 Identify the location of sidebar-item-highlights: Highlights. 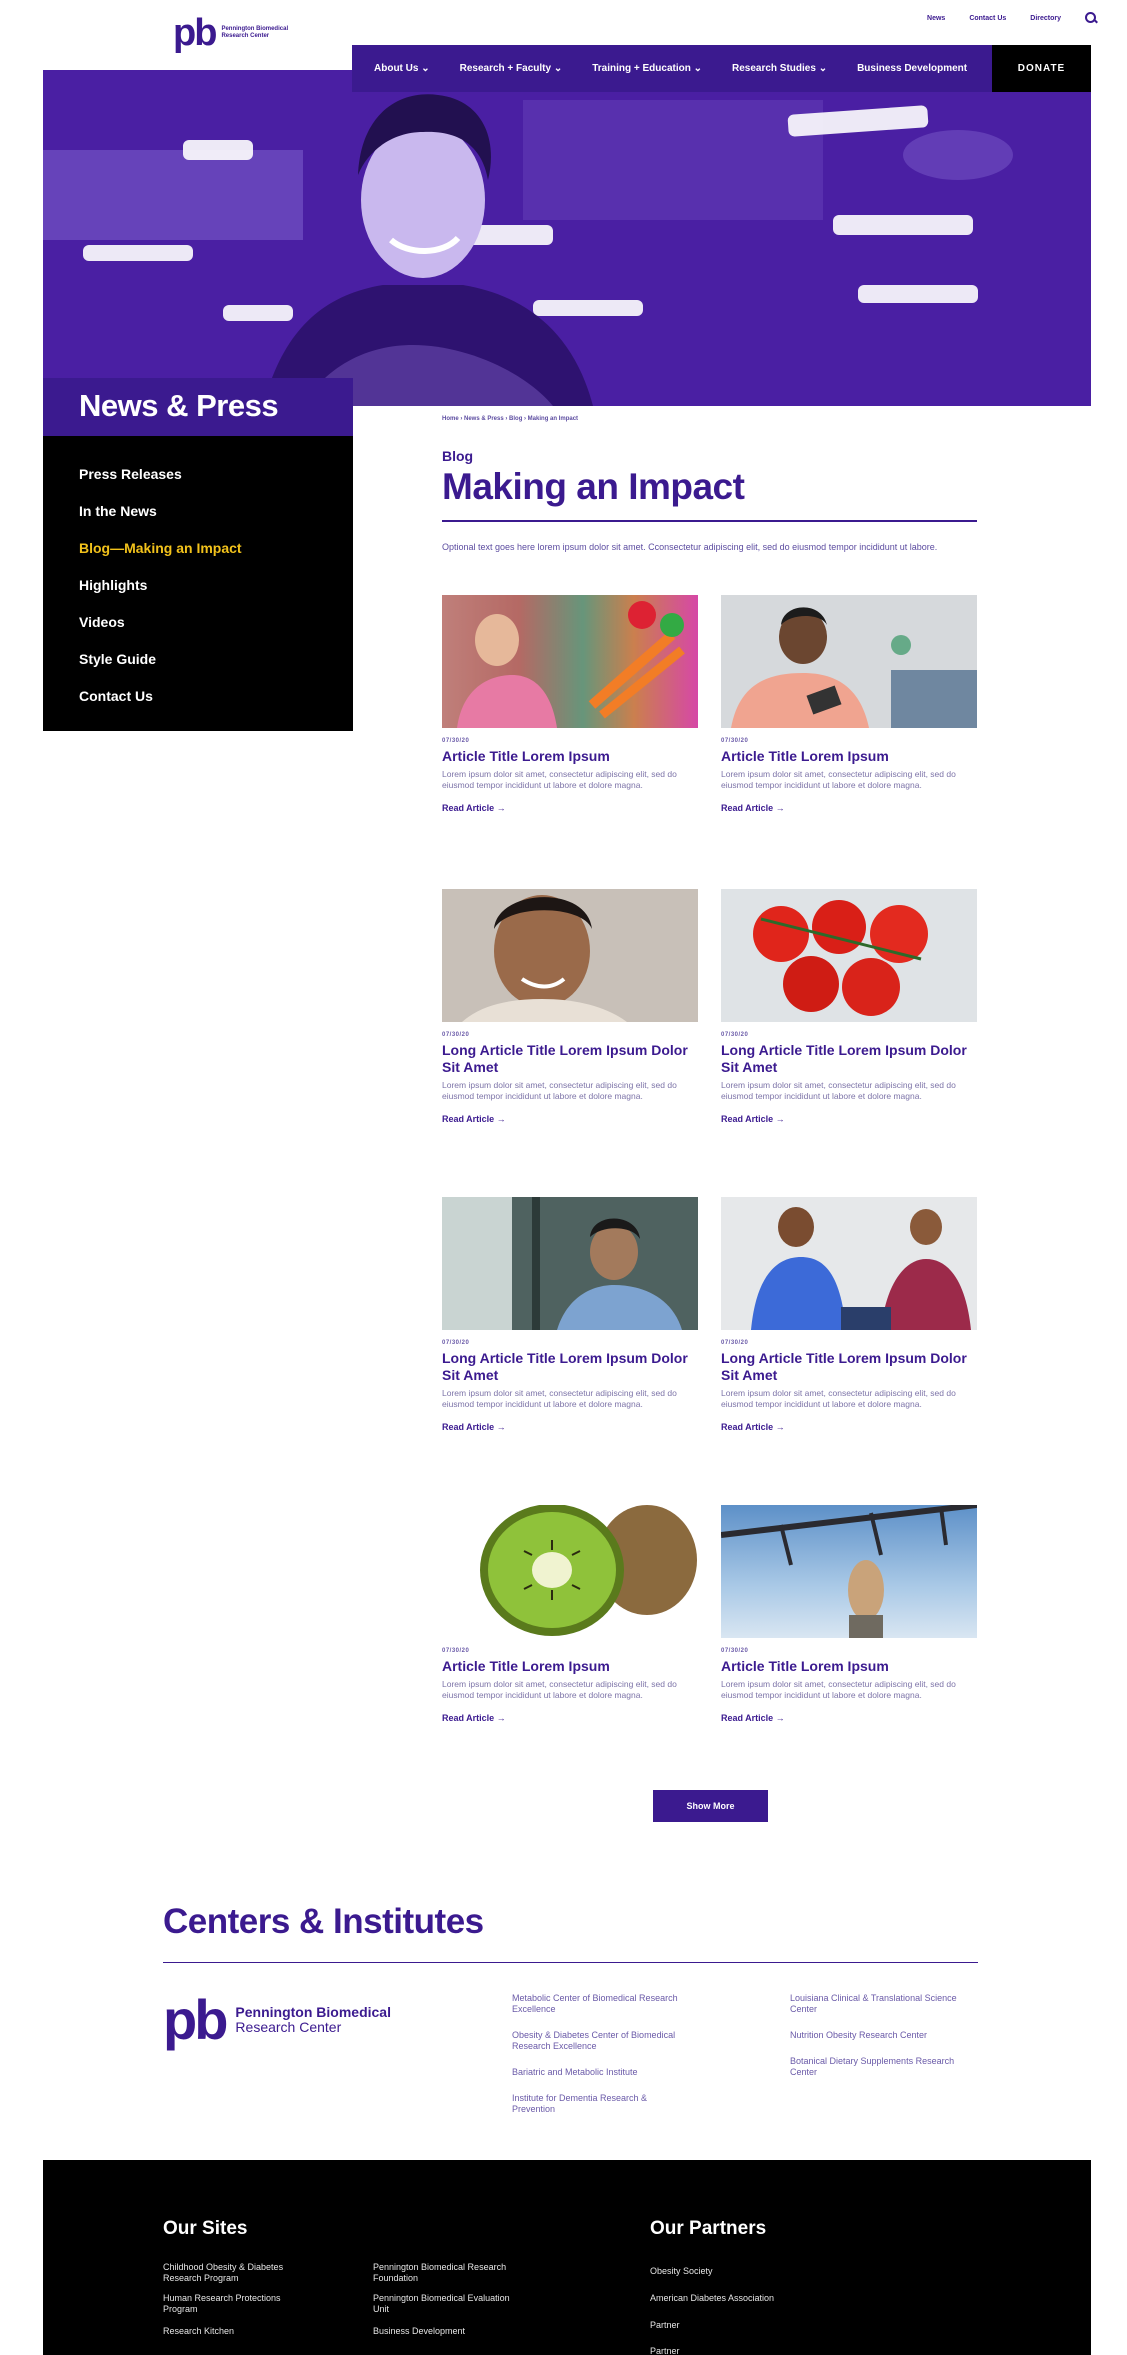
(216, 593).